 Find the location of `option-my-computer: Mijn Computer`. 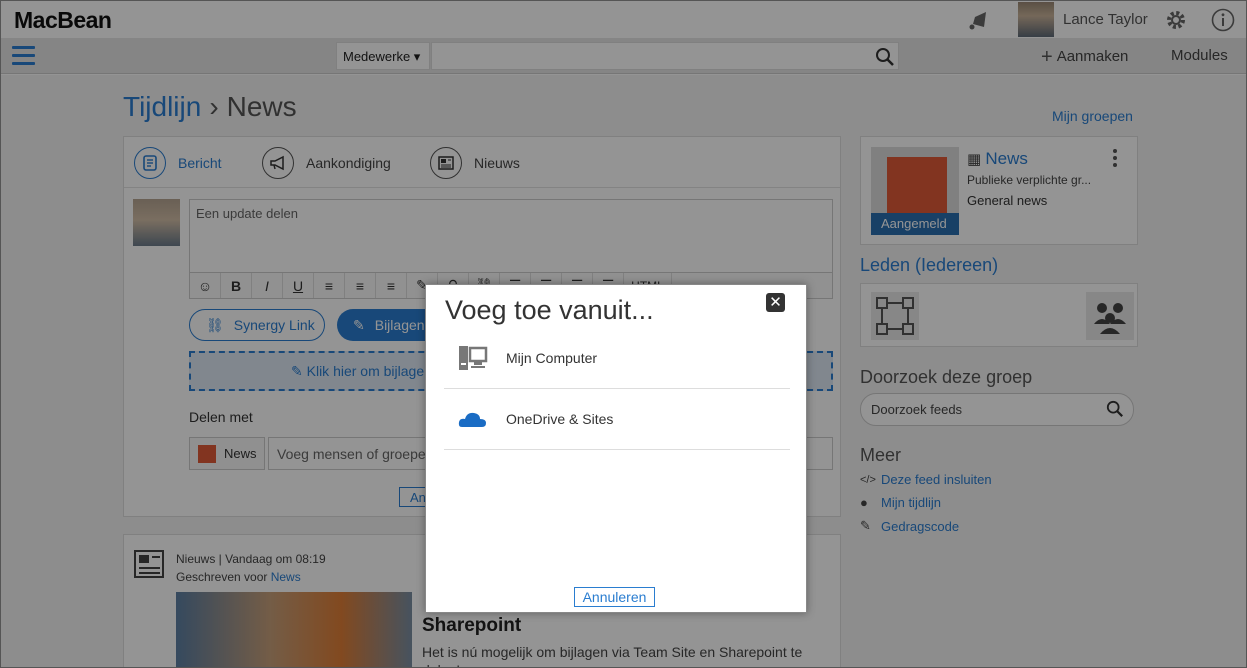

option-my-computer: Mijn Computer is located at coordinates (617, 358).